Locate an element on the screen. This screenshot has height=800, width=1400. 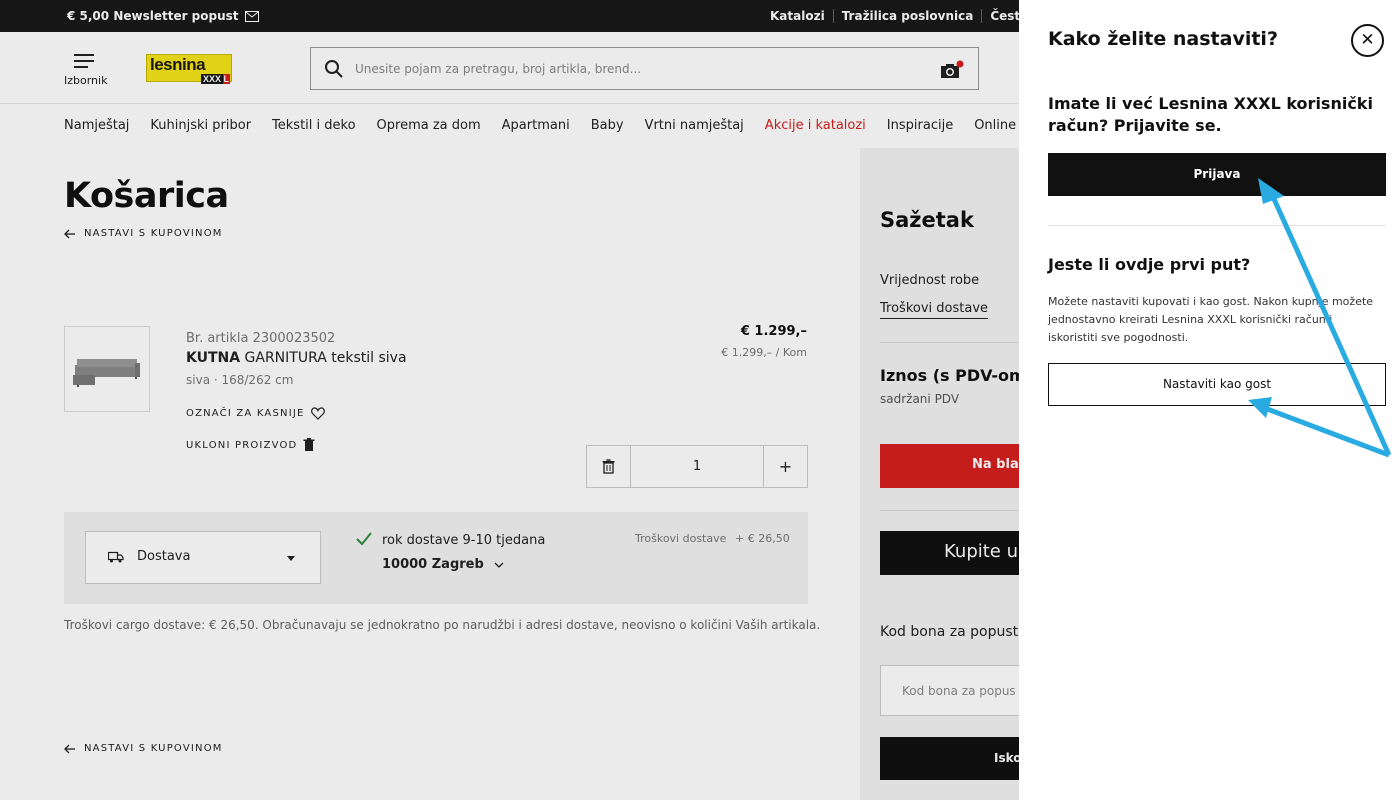
guest-heading: Jeste li ovdje prvi put? is located at coordinates (1149, 264).